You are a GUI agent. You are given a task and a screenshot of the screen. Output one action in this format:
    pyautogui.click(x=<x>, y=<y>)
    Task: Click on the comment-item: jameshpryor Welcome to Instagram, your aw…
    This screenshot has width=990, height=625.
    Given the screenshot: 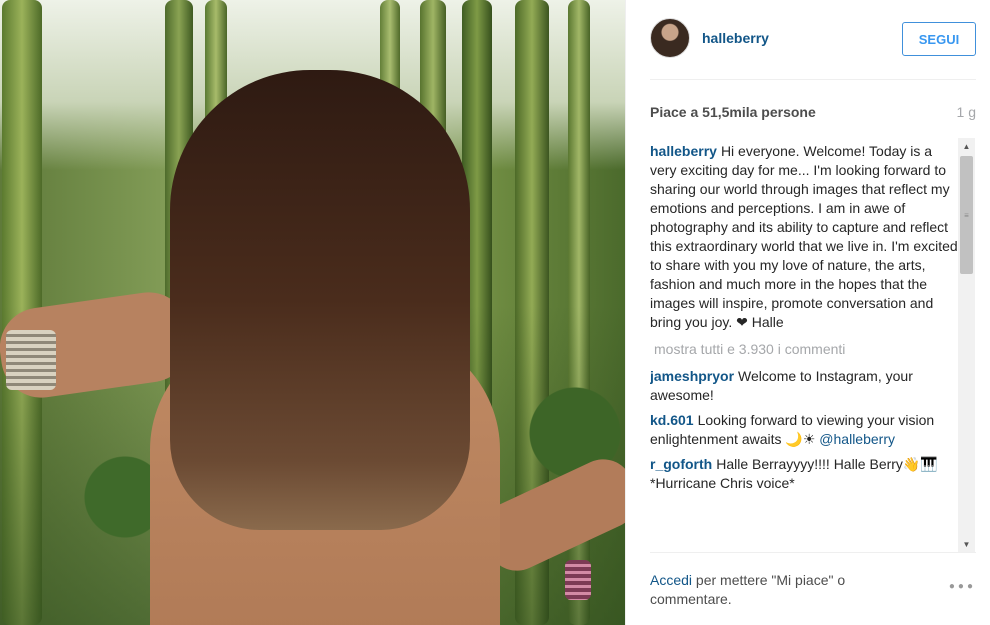 What is the action you would take?
    pyautogui.click(x=805, y=386)
    